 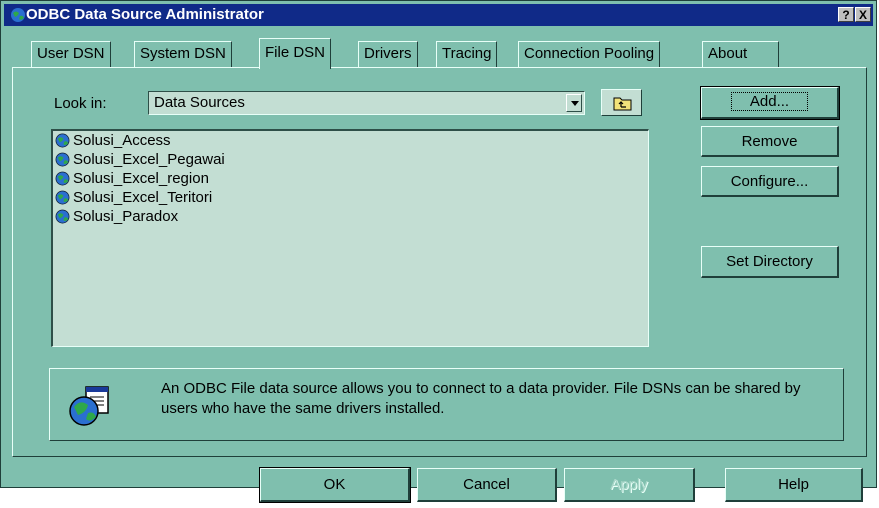 What do you see at coordinates (80, 103) in the screenshot?
I see `lookin-label: Look in:` at bounding box center [80, 103].